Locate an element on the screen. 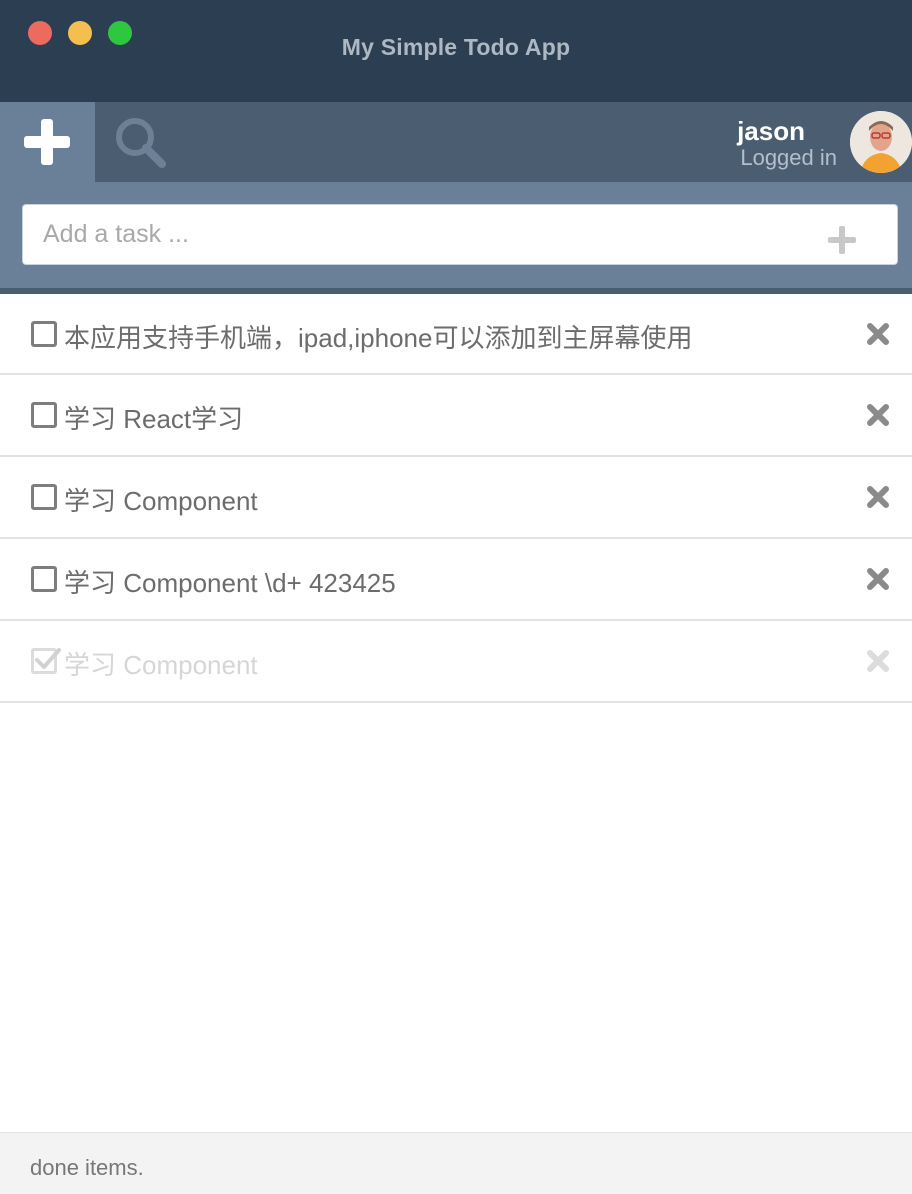 The height and width of the screenshot is (1194, 912). tab-search is located at coordinates (140, 142).